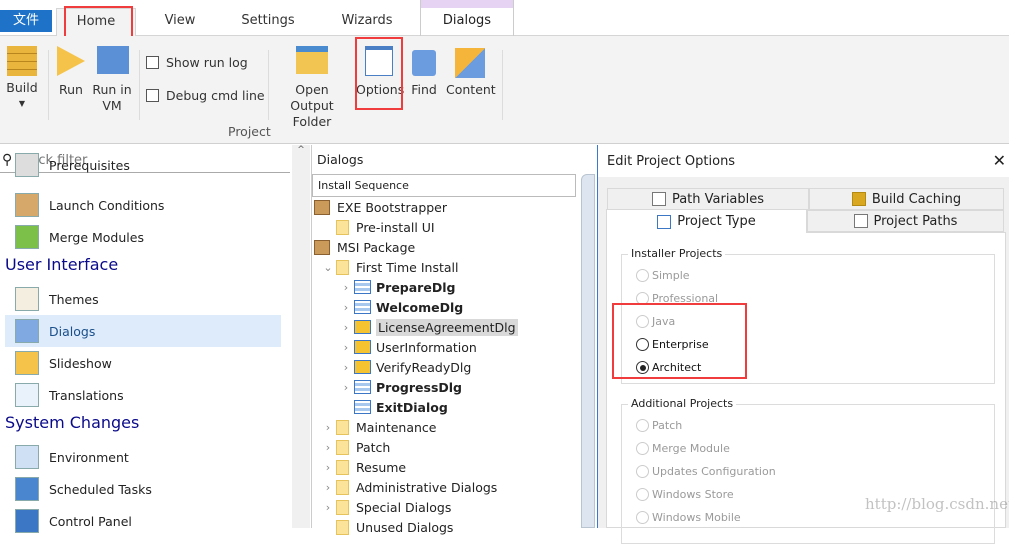  What do you see at coordinates (143, 331) in the screenshot?
I see `nav-item: Dialogs` at bounding box center [143, 331].